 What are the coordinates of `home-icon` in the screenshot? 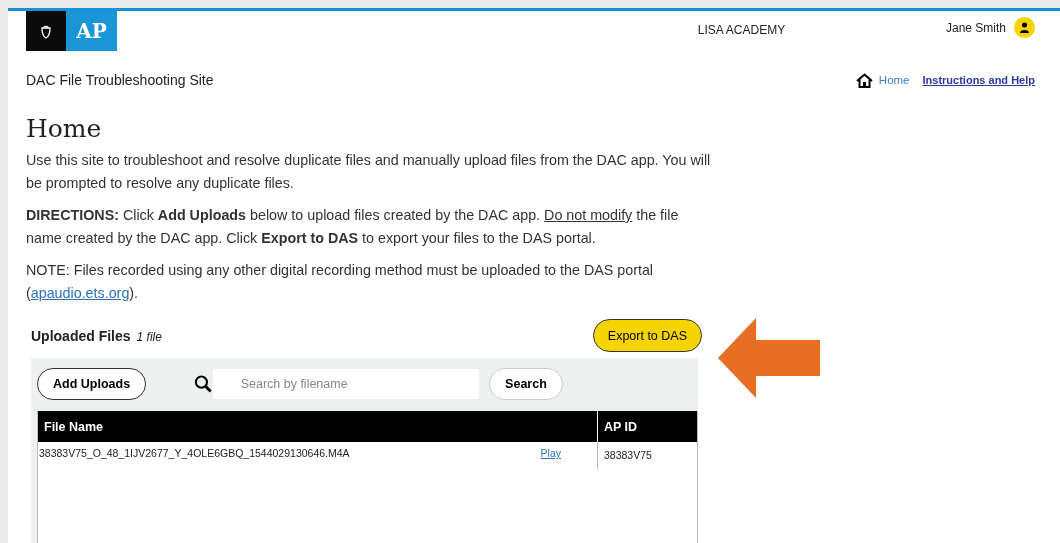 It's located at (864, 80).